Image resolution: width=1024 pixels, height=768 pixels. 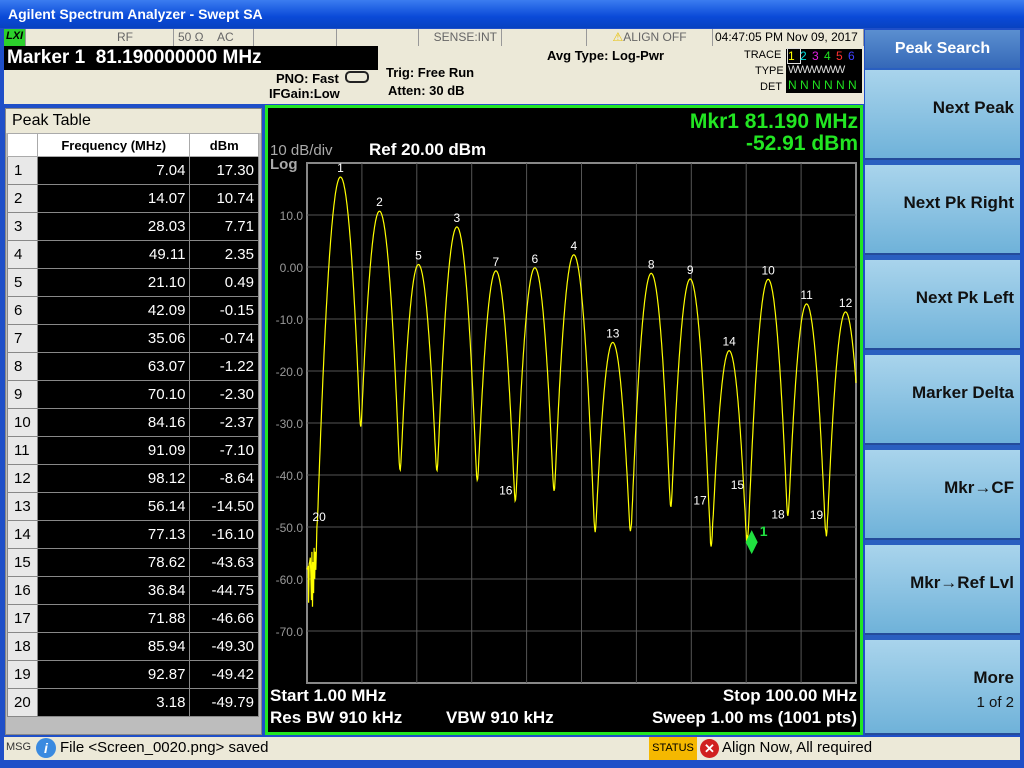 I want to click on col-dbm: dBm, so click(x=224, y=145).